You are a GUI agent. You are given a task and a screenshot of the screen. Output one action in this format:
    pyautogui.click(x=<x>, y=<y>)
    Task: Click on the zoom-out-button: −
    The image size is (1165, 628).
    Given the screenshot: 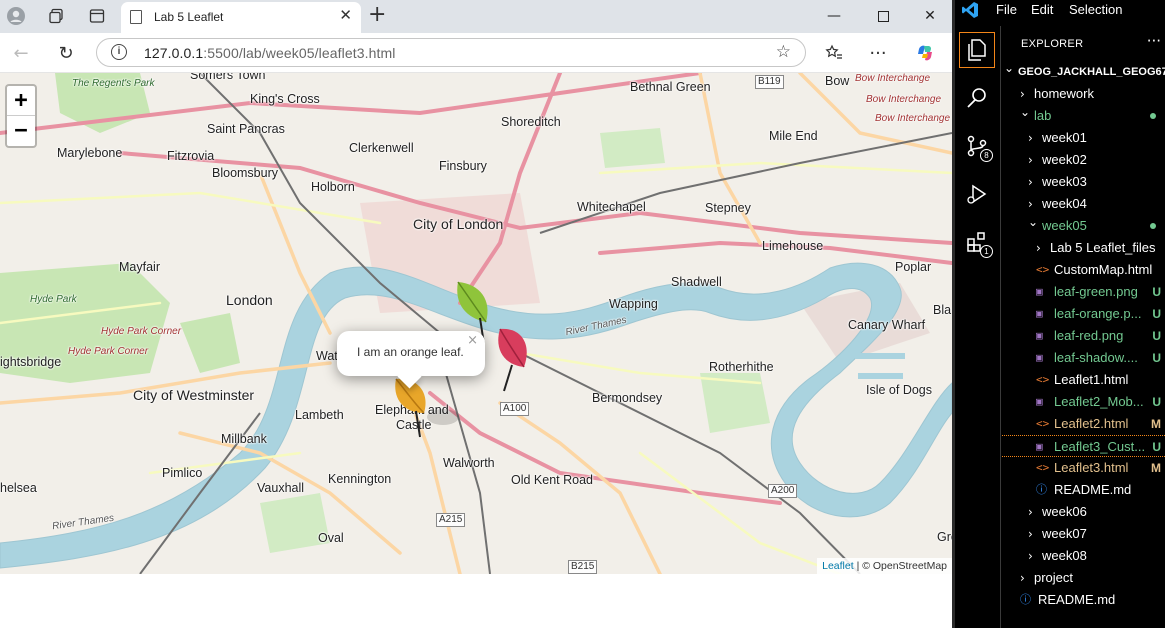 What is the action you would take?
    pyautogui.click(x=21, y=131)
    